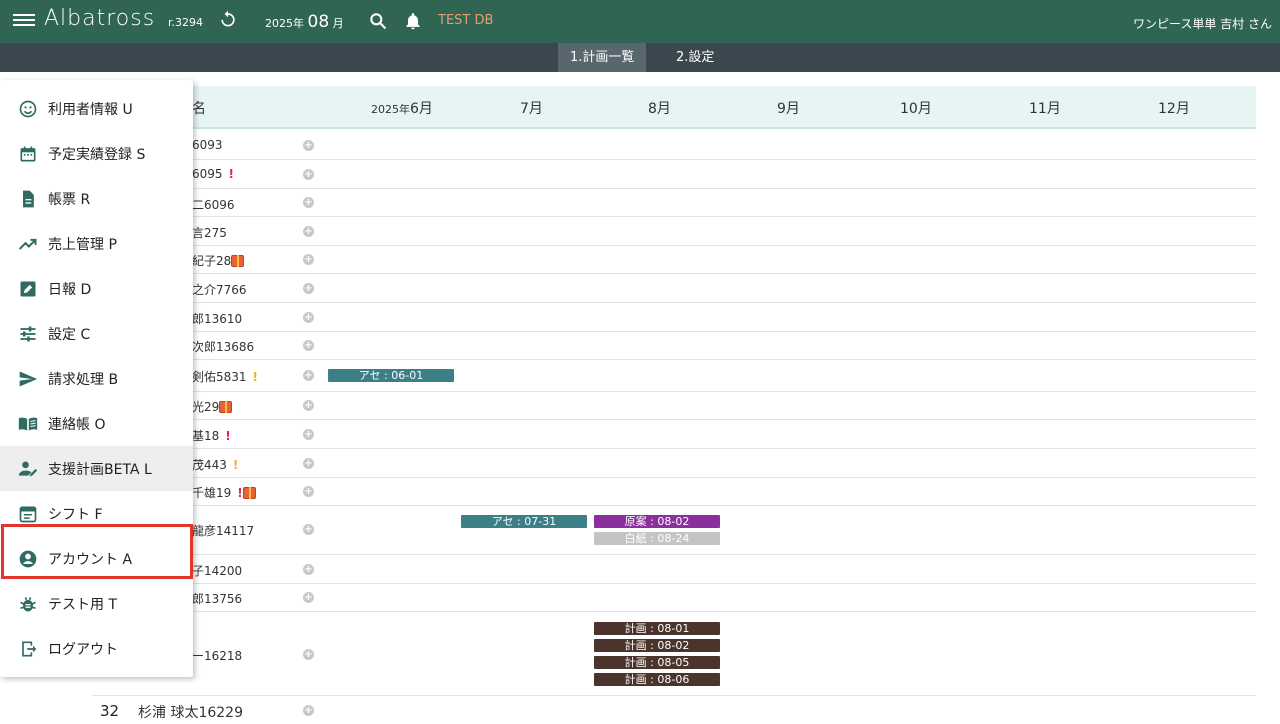 This screenshot has height=724, width=1280. What do you see at coordinates (28, 514) in the screenshot?
I see `event-note-icon` at bounding box center [28, 514].